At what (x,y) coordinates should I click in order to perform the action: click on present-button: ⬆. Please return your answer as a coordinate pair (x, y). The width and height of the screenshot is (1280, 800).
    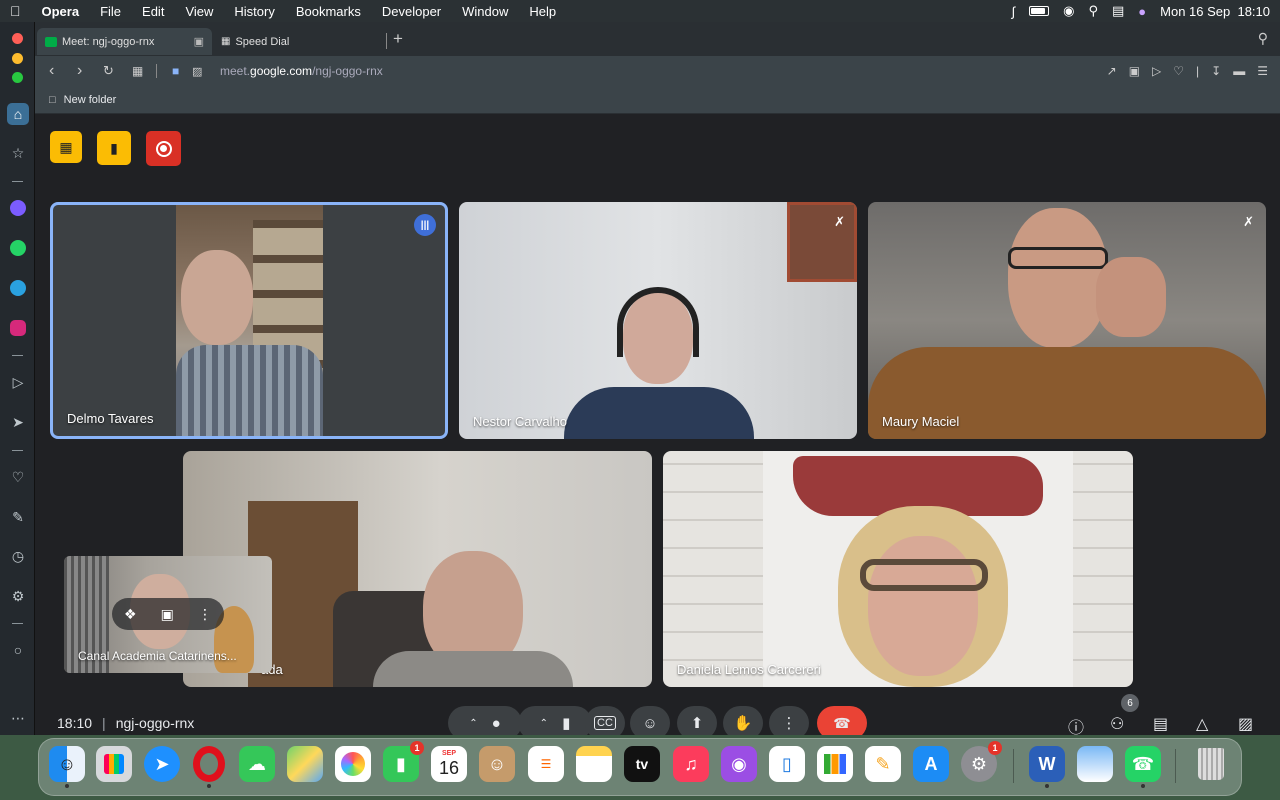
    Looking at the image, I should click on (697, 720).